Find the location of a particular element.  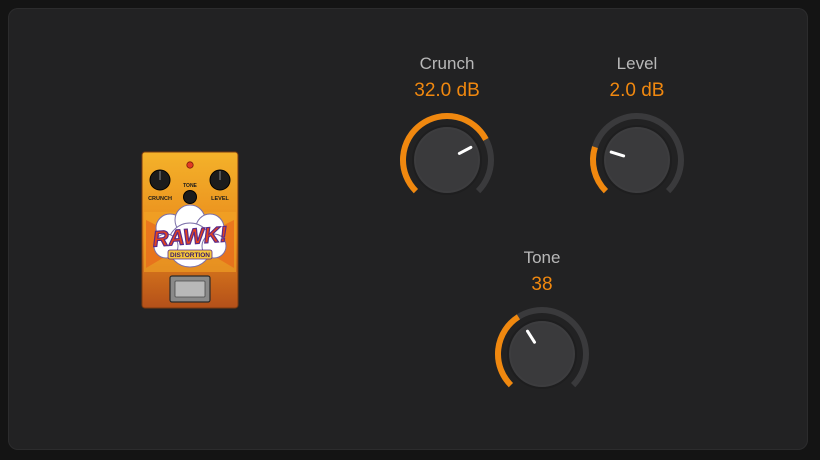

level-value: 2.0 dB is located at coordinates (637, 91).